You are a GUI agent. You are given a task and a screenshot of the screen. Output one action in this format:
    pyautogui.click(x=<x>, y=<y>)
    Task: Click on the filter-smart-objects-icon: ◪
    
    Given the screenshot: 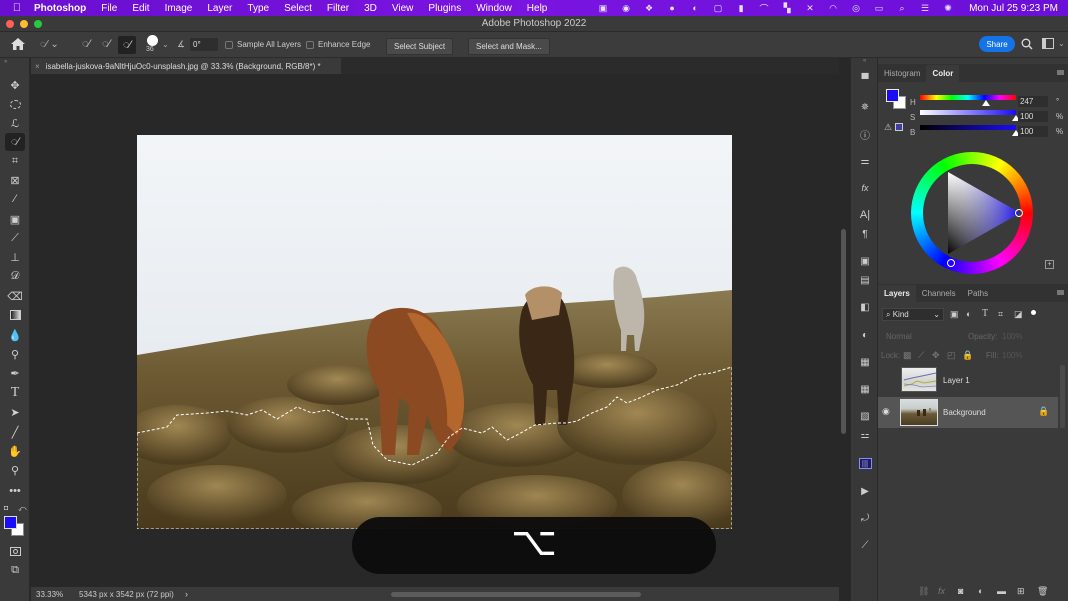 What is the action you would take?
    pyautogui.click(x=1018, y=314)
    